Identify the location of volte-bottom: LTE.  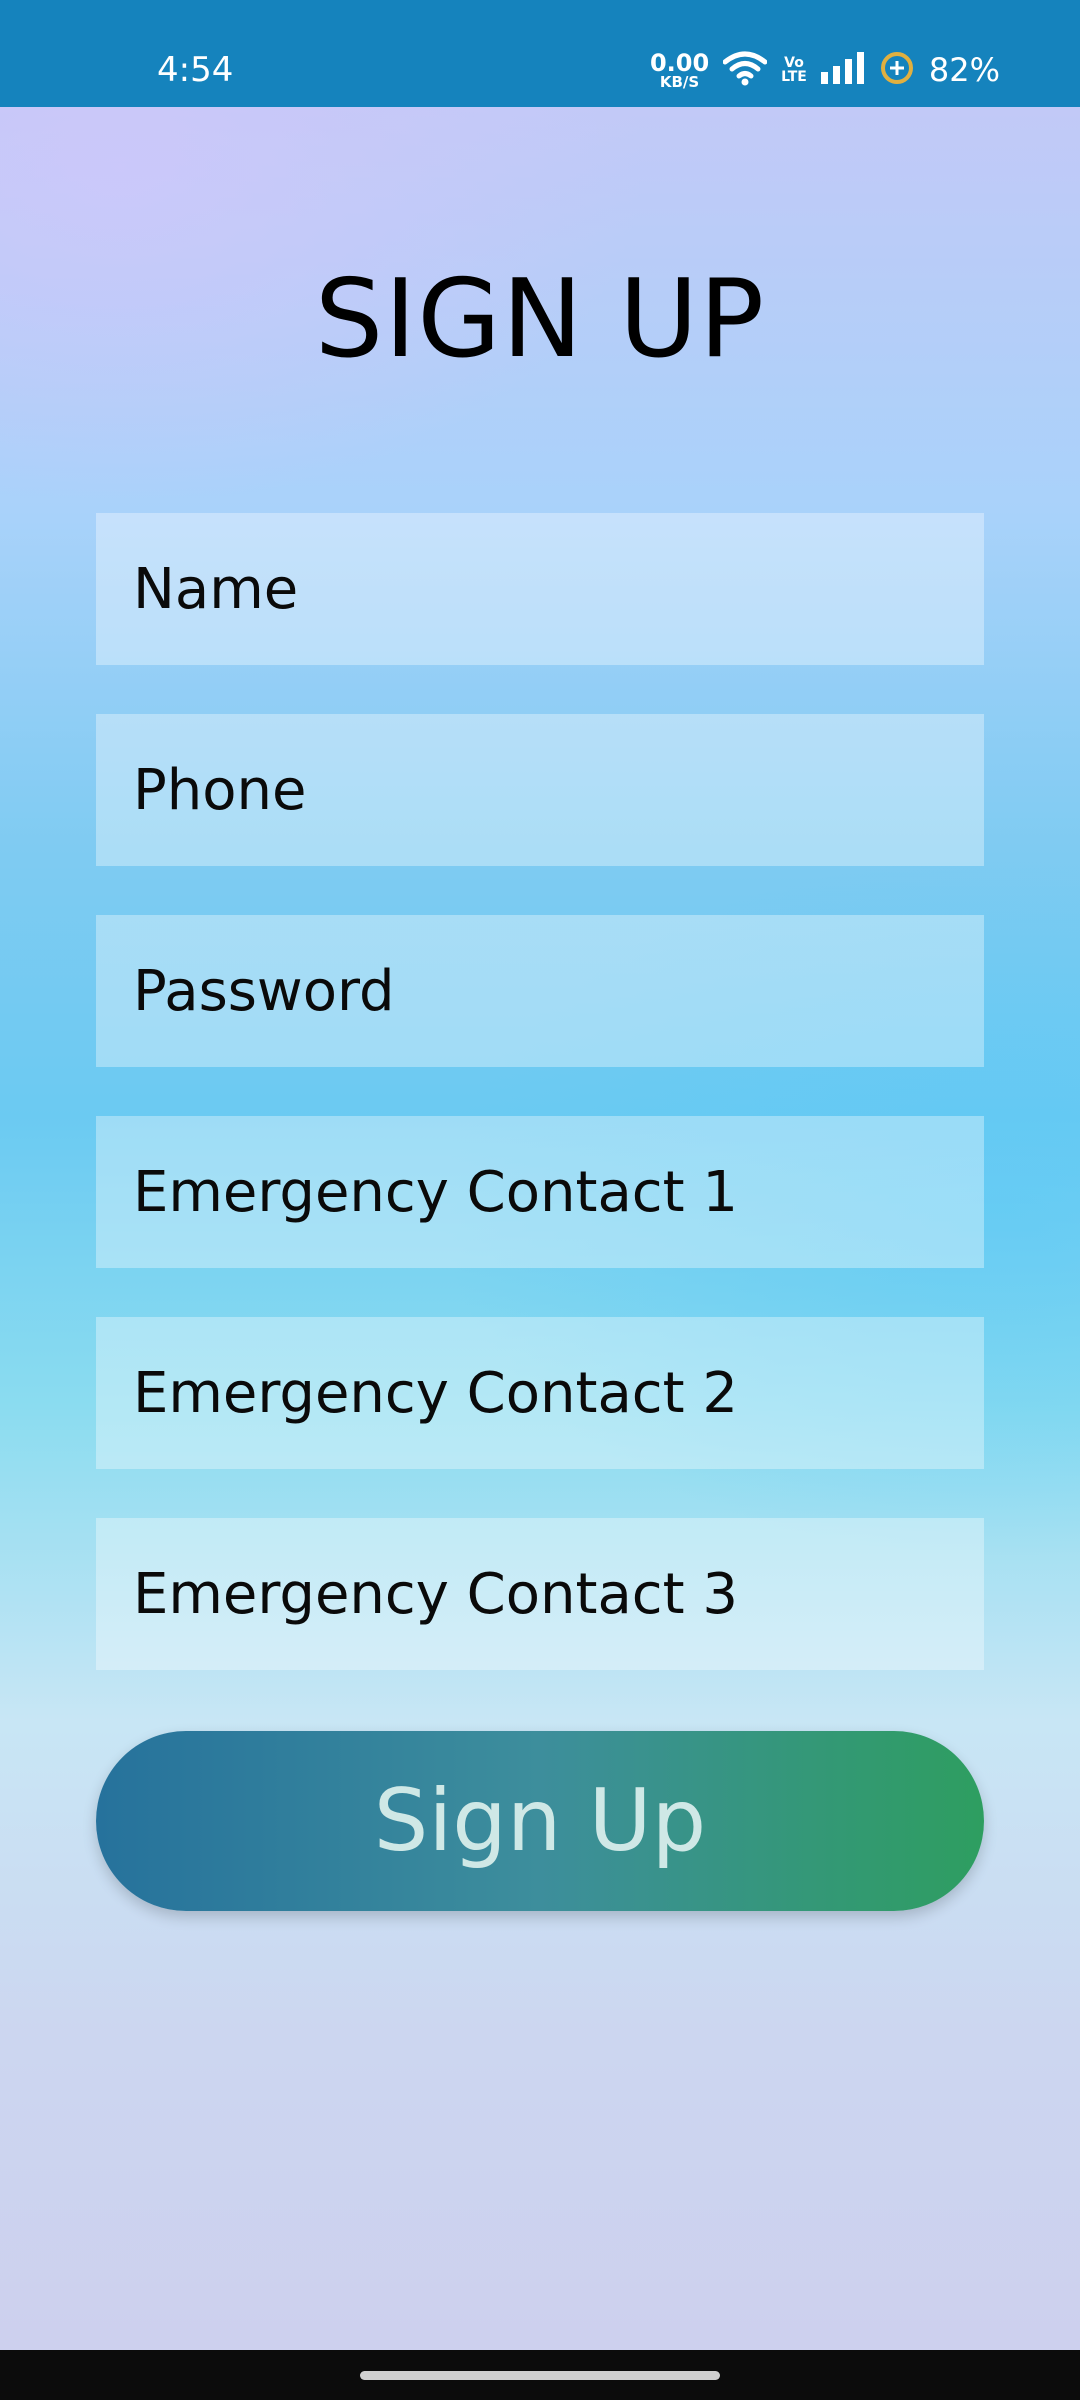
(794, 77).